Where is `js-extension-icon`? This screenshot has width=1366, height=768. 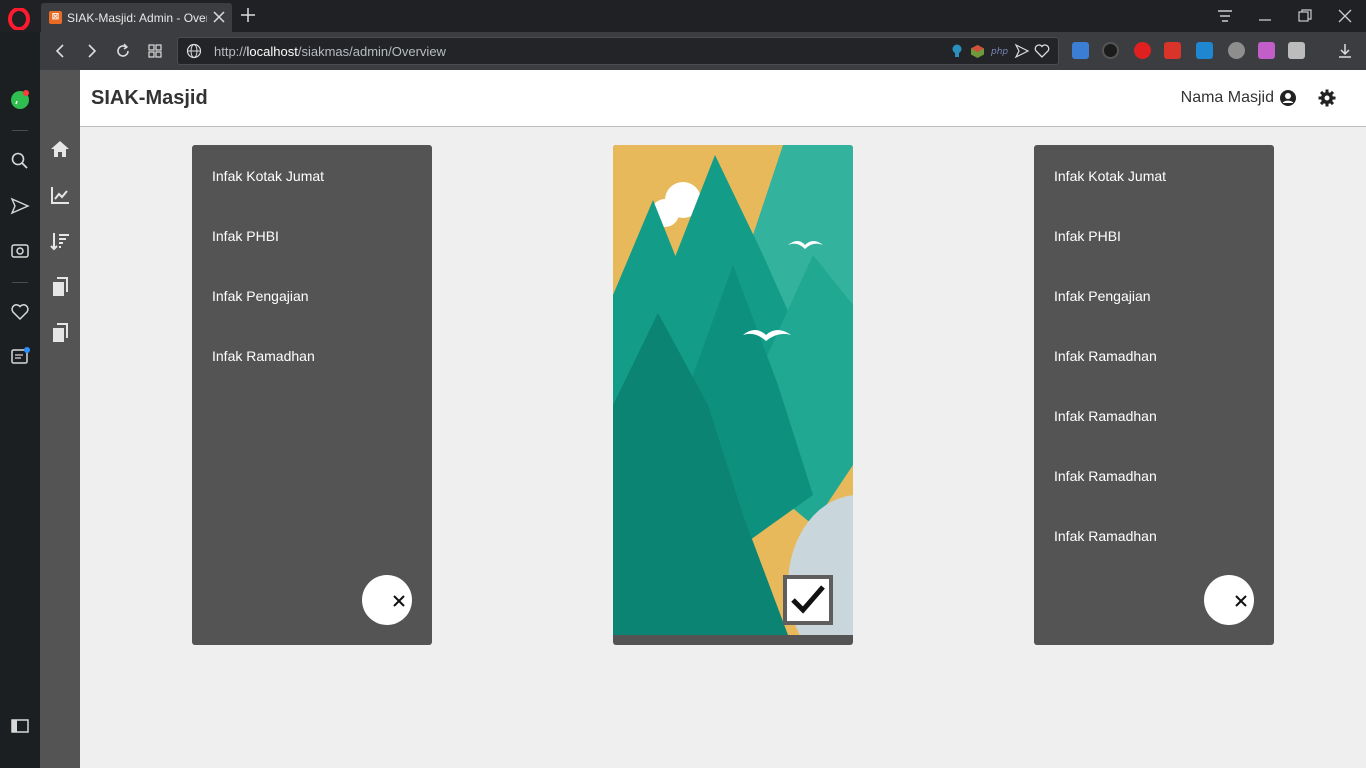 js-extension-icon is located at coordinates (1204, 50).